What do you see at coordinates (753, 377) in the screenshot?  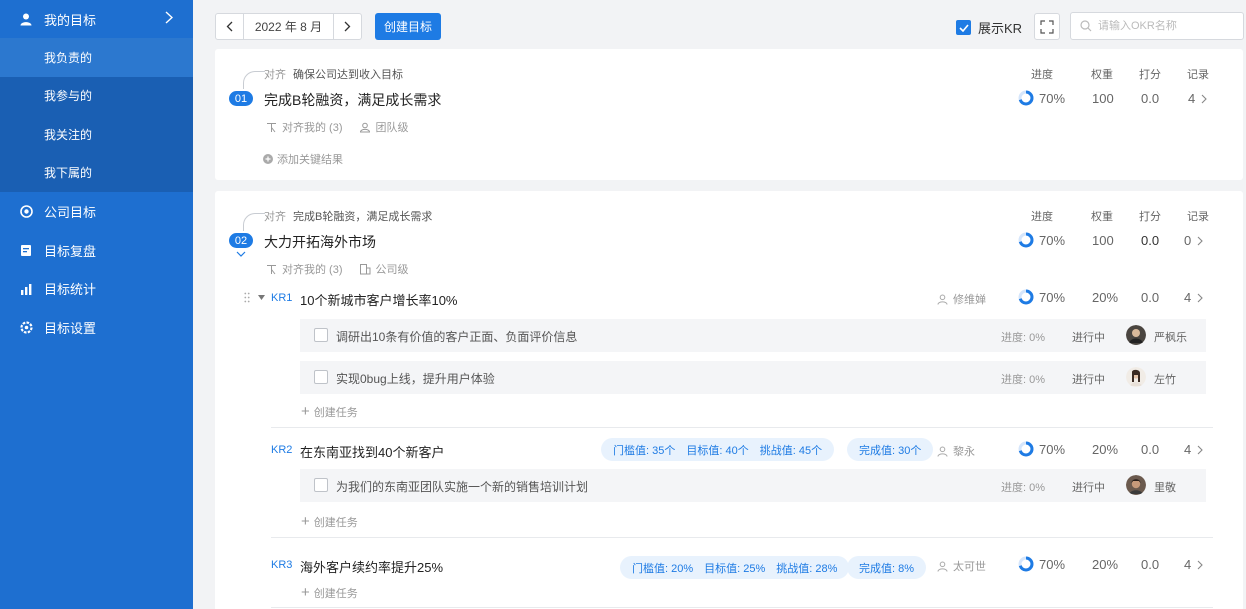 I see `task-row: 实现0bug上线，提升用户体验 进度: 0% 进行中 左竹` at bounding box center [753, 377].